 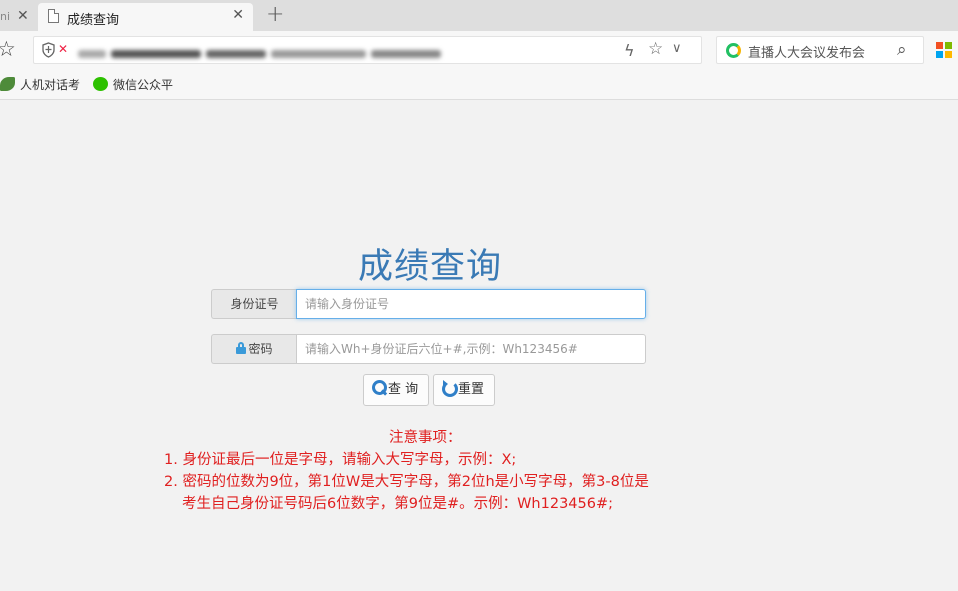 What do you see at coordinates (100, 84) in the screenshot?
I see `wechat-icon` at bounding box center [100, 84].